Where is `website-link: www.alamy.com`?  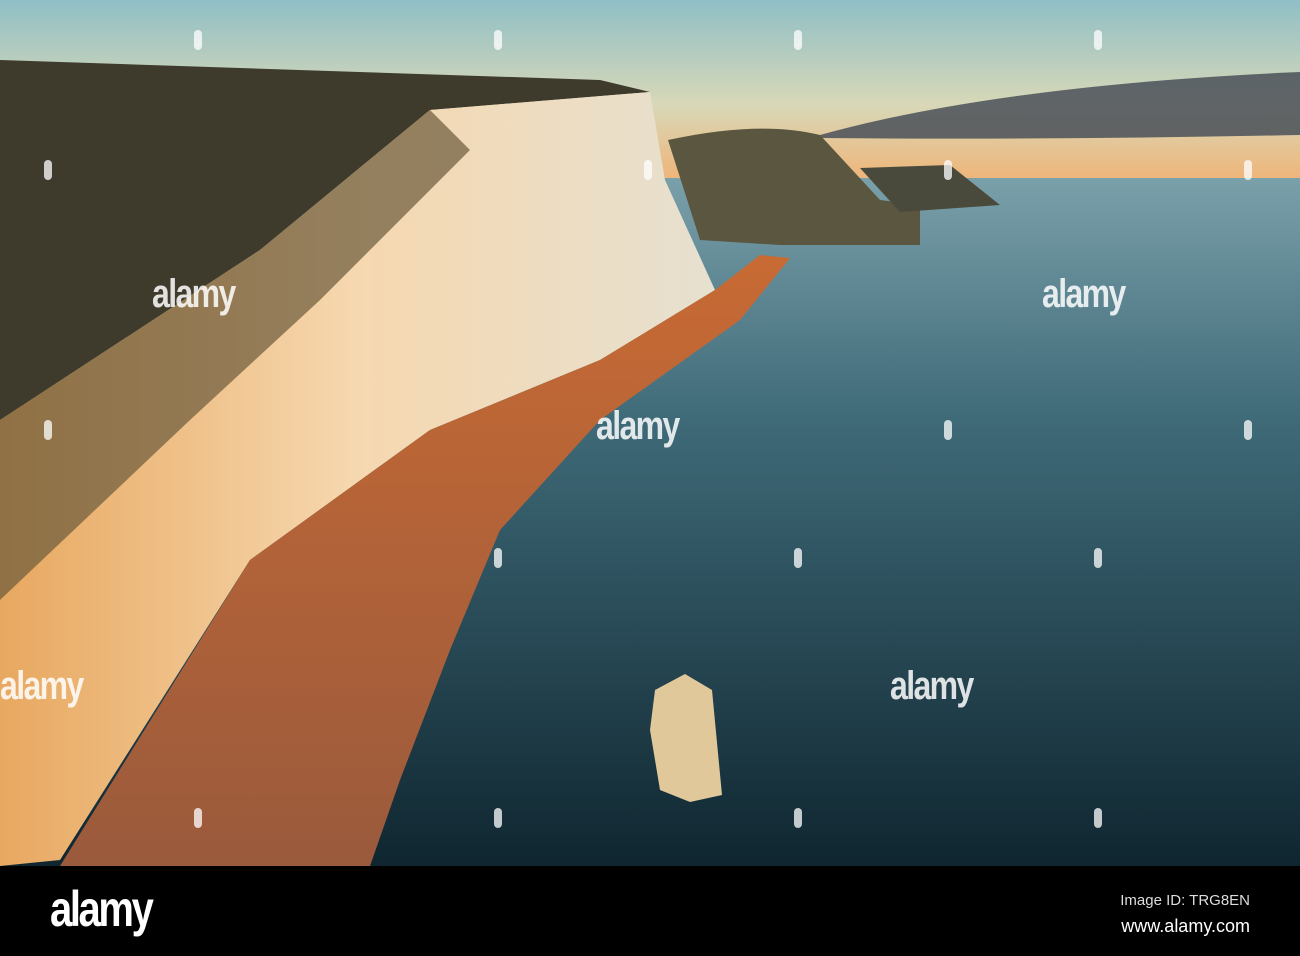 website-link: www.alamy.com is located at coordinates (1185, 926).